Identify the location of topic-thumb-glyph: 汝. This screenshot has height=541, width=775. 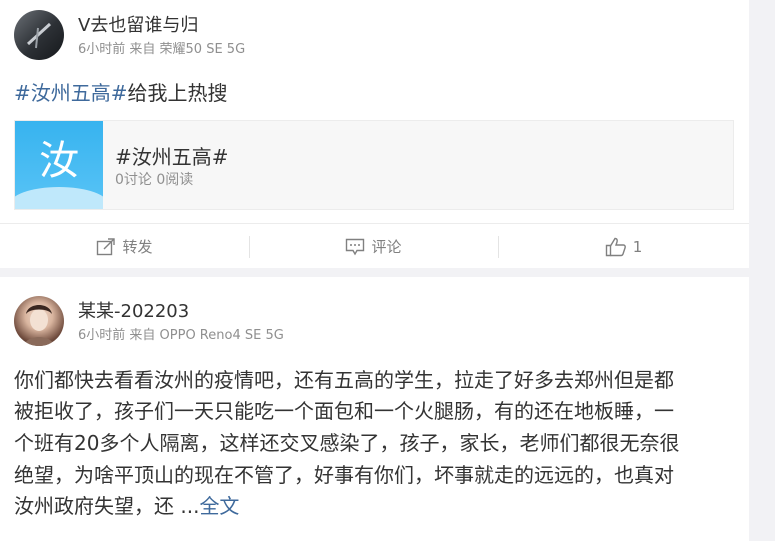
(59, 161).